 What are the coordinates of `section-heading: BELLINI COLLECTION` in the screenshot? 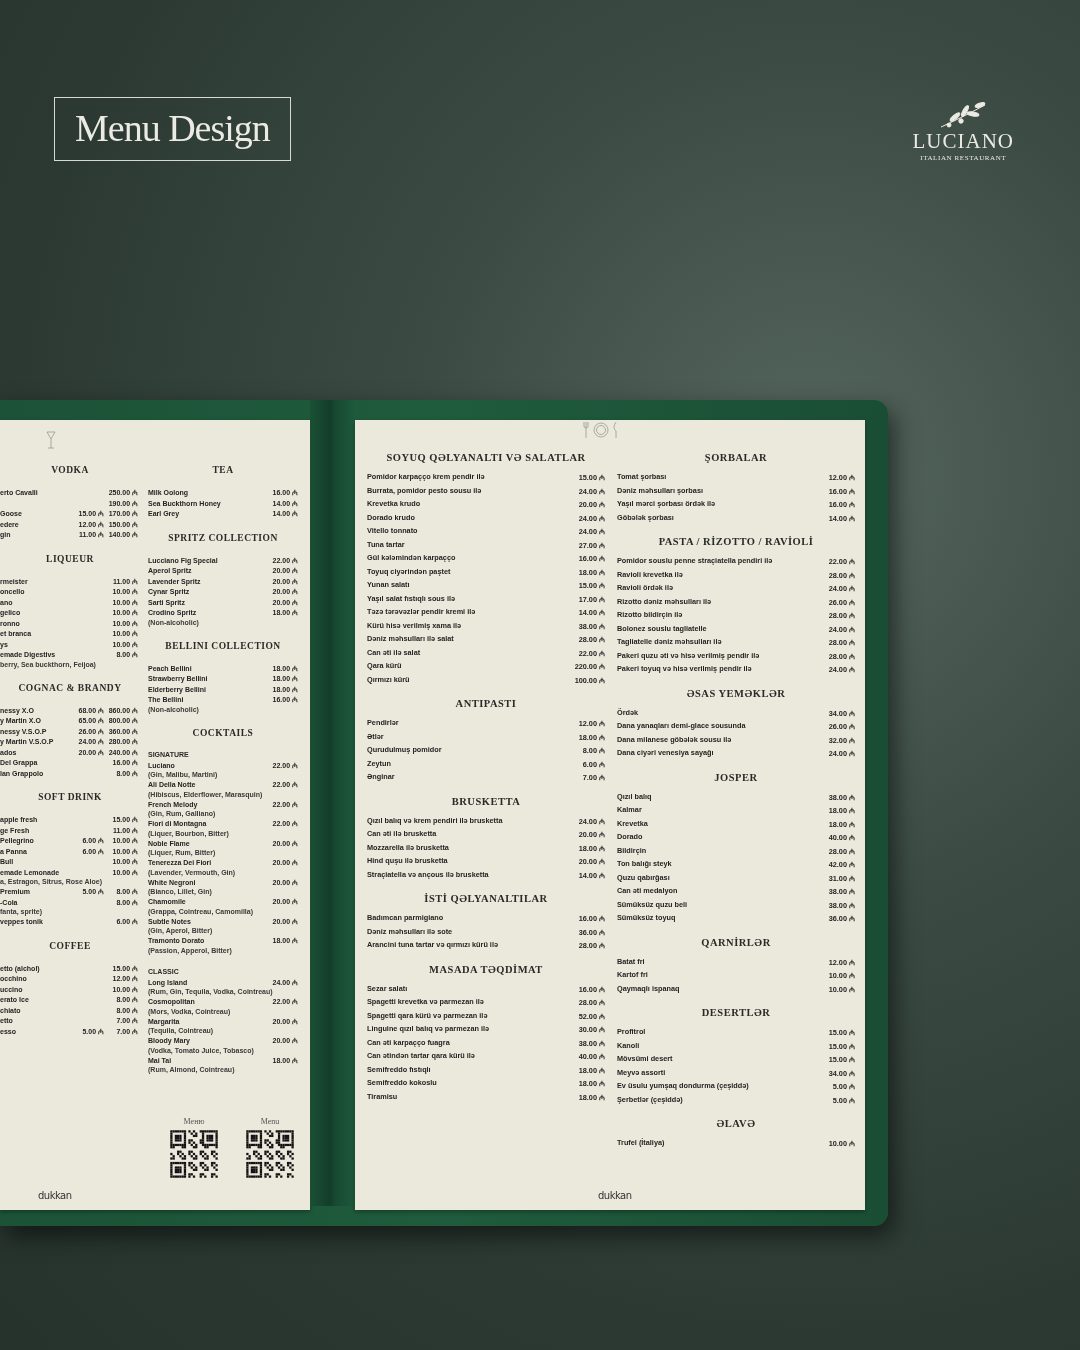 It's located at (223, 645).